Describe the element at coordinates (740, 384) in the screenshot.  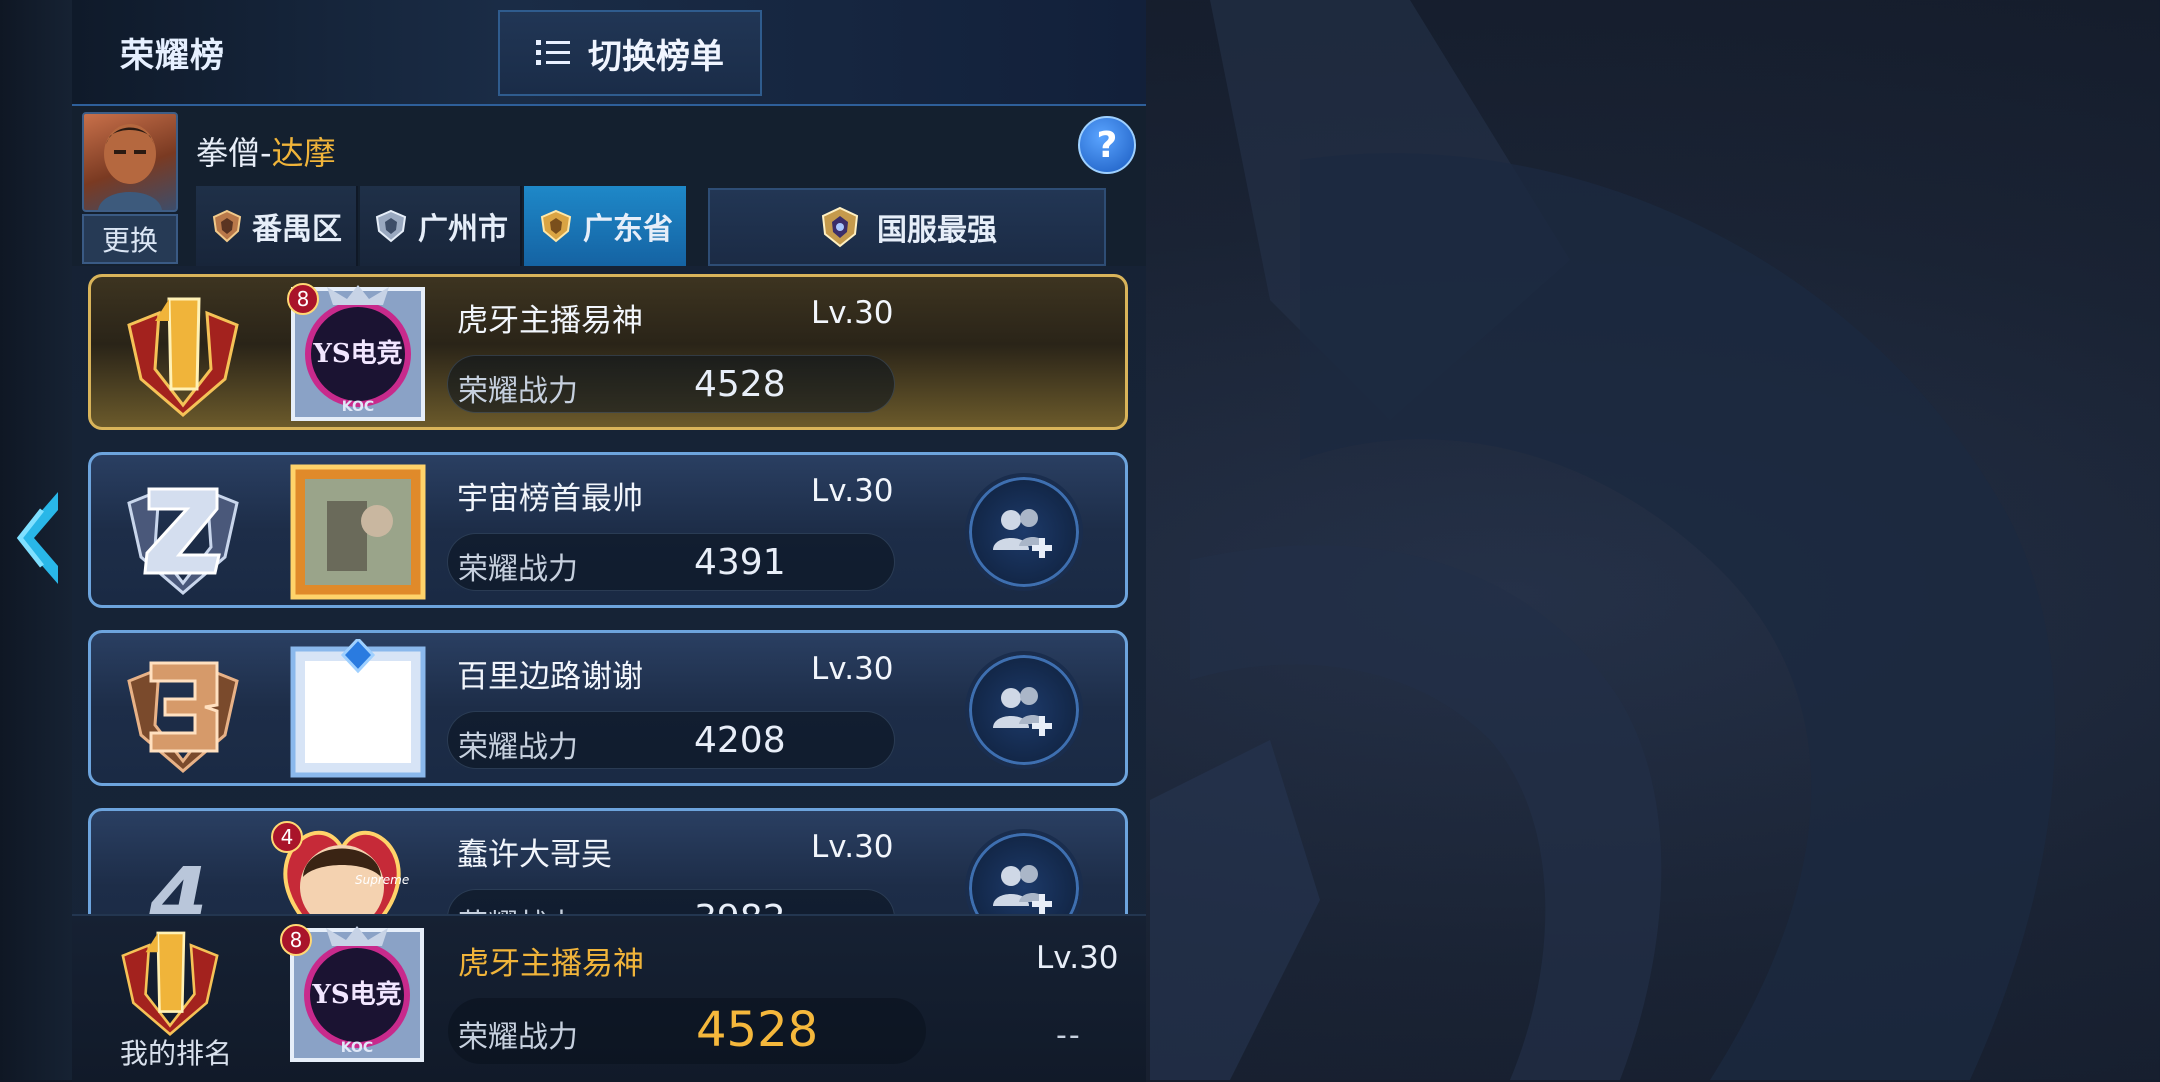
I see `power-value: 4528` at that location.